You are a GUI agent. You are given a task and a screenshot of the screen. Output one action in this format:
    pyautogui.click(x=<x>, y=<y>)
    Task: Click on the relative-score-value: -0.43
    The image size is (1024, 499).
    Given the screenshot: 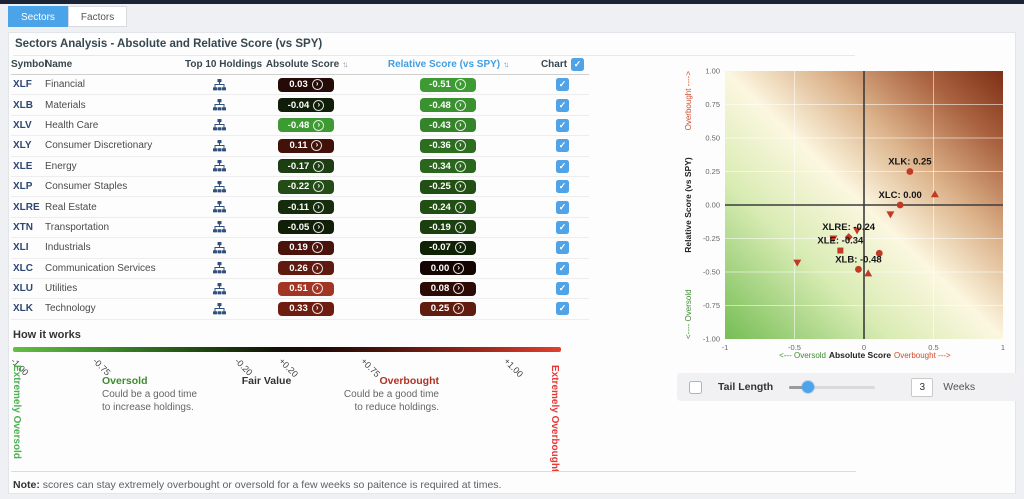 What is the action you would take?
    pyautogui.click(x=440, y=125)
    